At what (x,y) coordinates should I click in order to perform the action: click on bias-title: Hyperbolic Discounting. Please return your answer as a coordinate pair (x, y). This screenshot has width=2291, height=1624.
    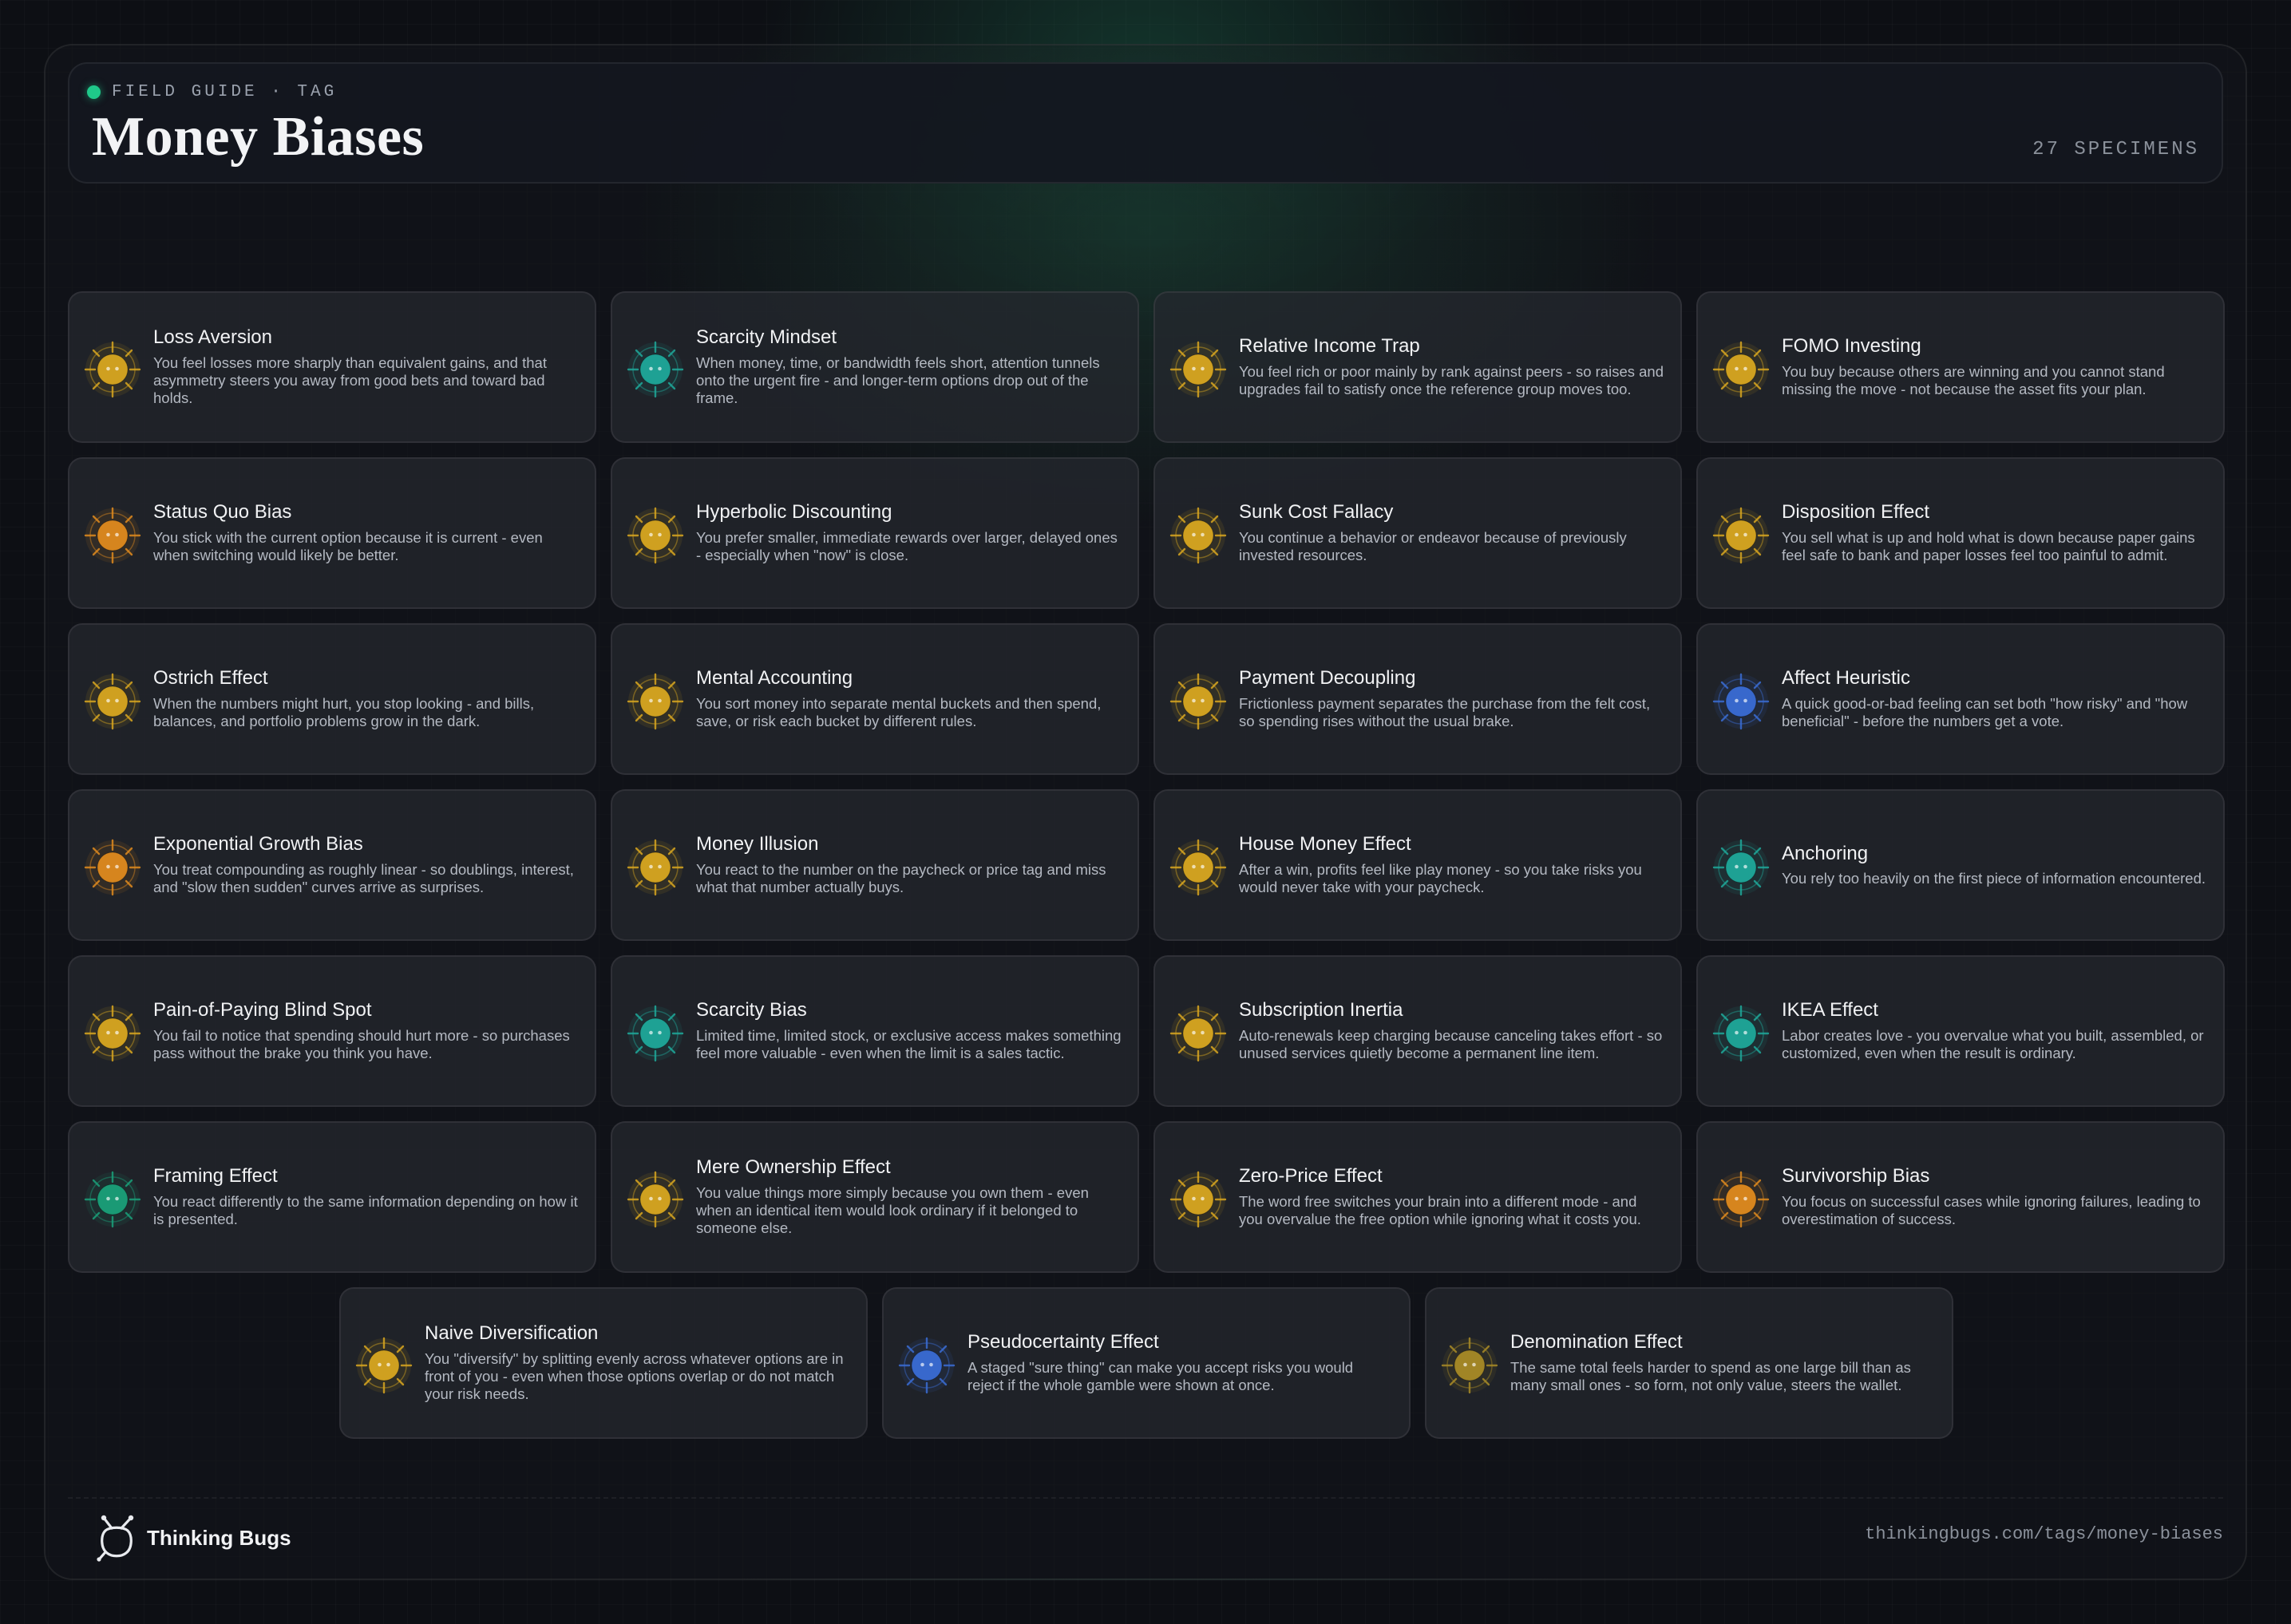
    Looking at the image, I should click on (794, 512).